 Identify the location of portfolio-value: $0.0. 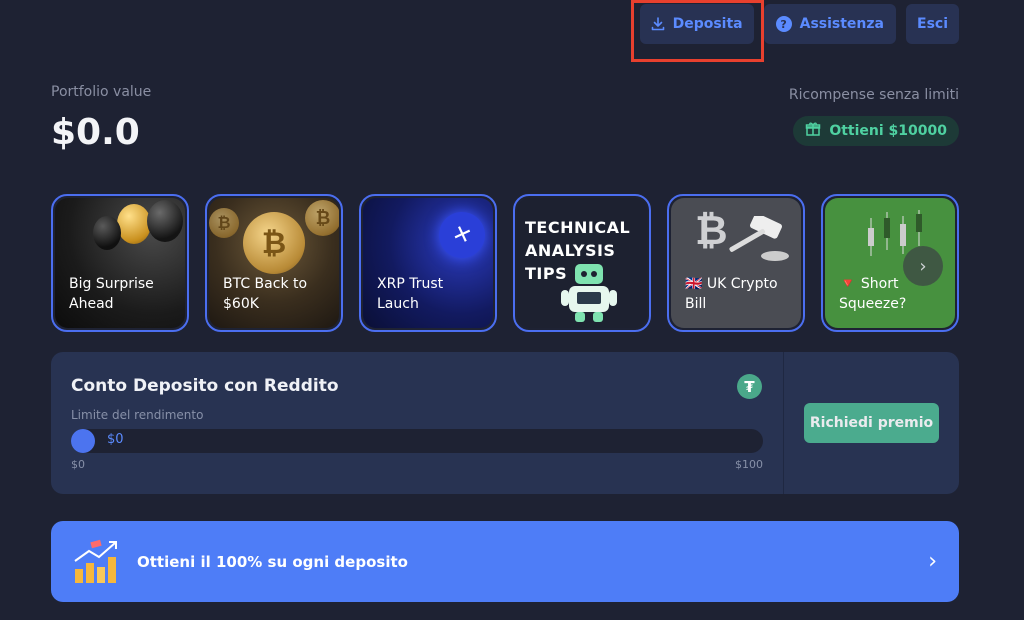
(95, 132).